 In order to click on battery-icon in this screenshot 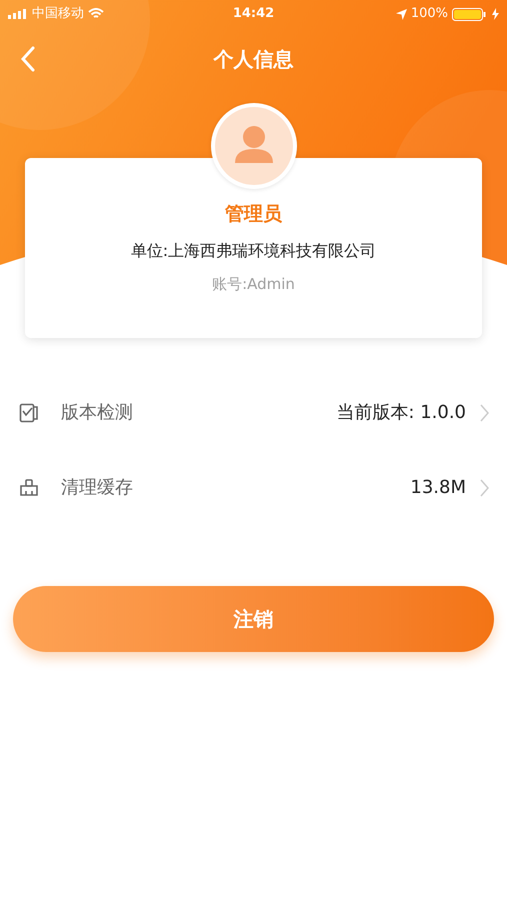, I will do `click(470, 14)`.